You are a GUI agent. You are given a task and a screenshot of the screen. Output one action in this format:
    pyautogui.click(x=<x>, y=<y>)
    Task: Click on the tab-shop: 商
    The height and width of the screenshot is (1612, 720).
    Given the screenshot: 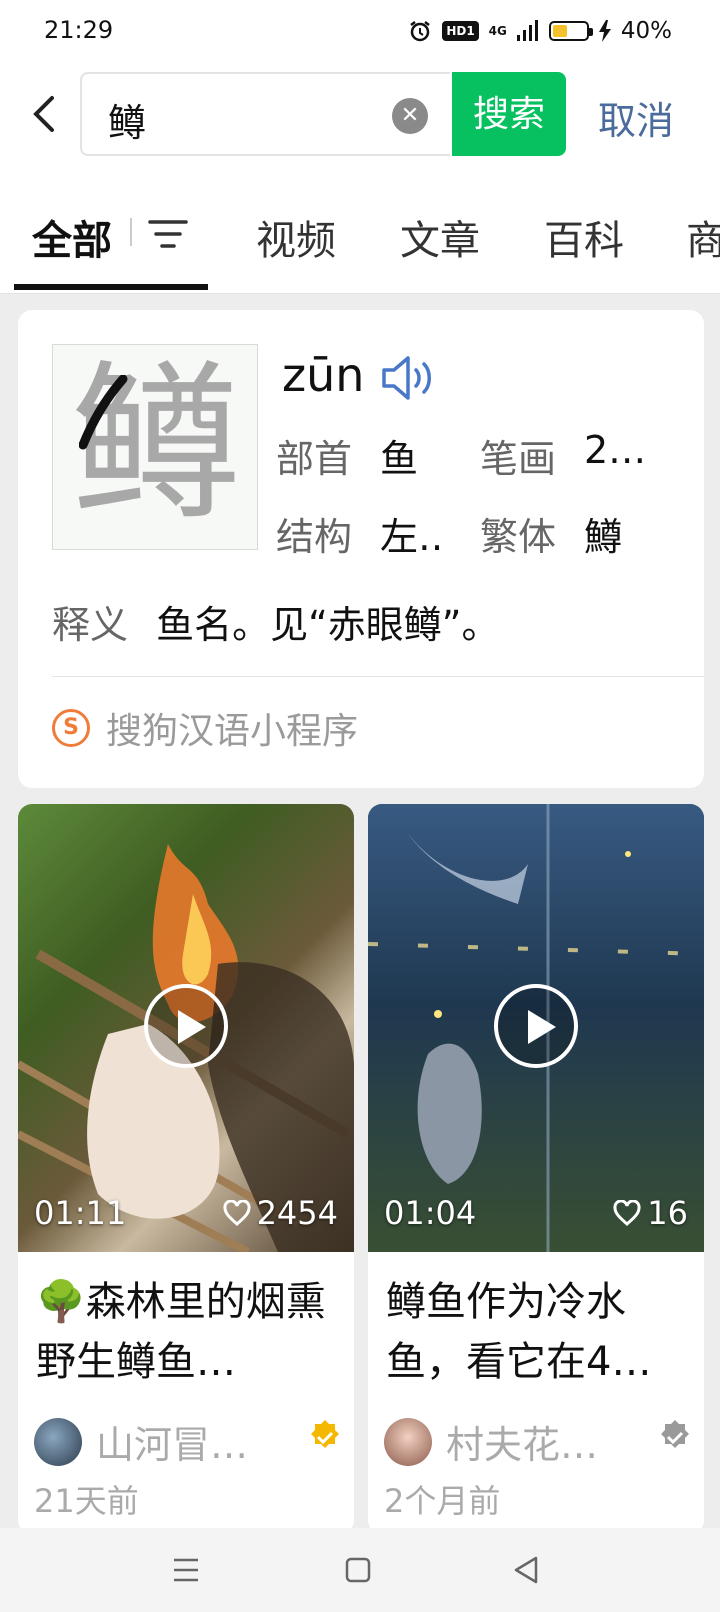 What is the action you would take?
    pyautogui.click(x=703, y=237)
    